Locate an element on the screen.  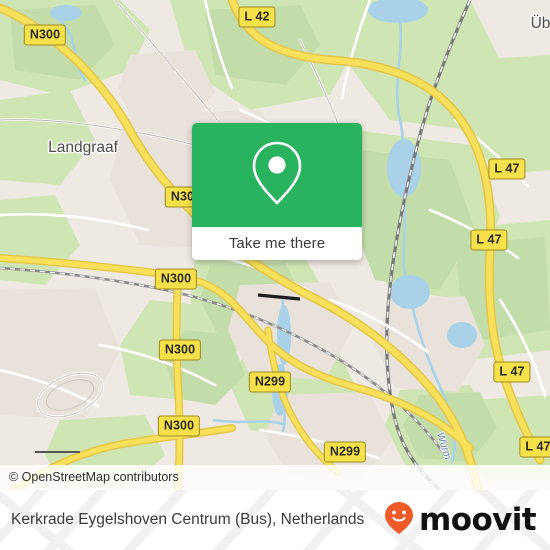
take-me-there-button: Take me there is located at coordinates (277, 243).